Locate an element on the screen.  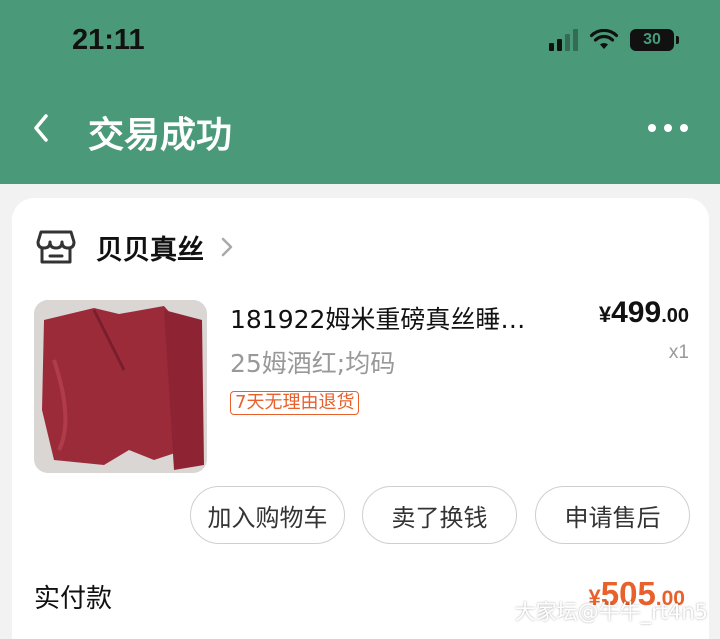
page-title: 交易成功 is located at coordinates (160, 135).